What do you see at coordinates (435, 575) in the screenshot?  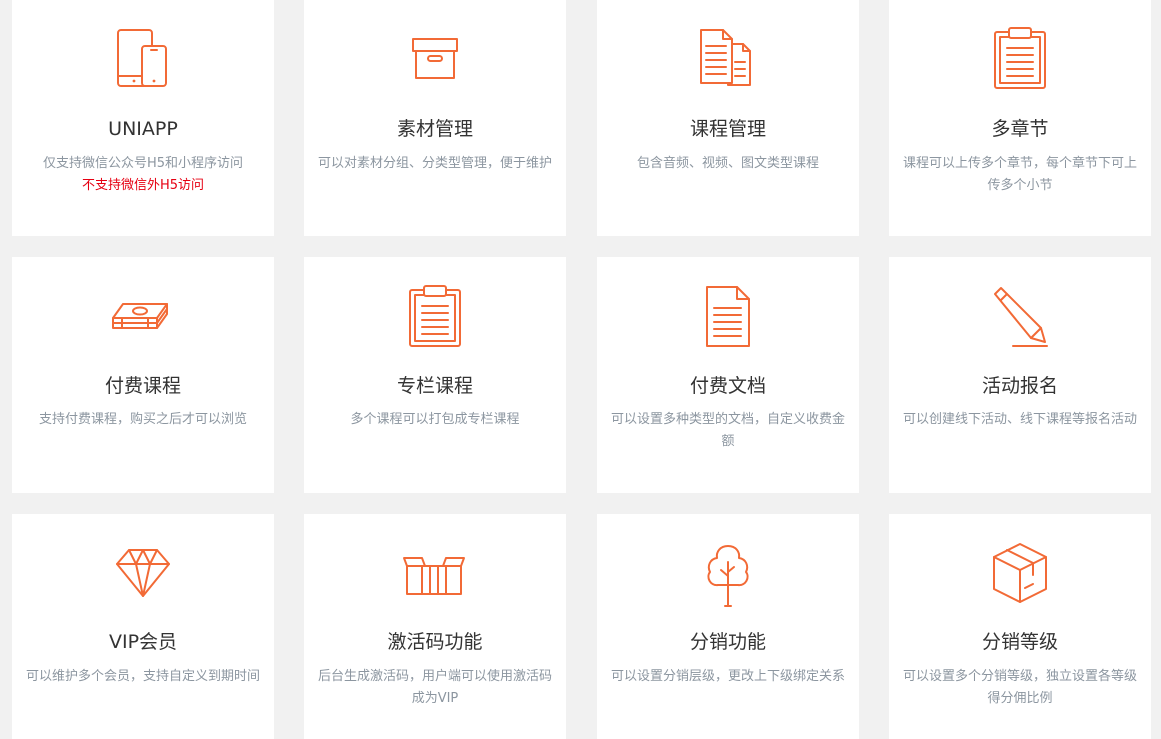 I see `open-box-icon` at bounding box center [435, 575].